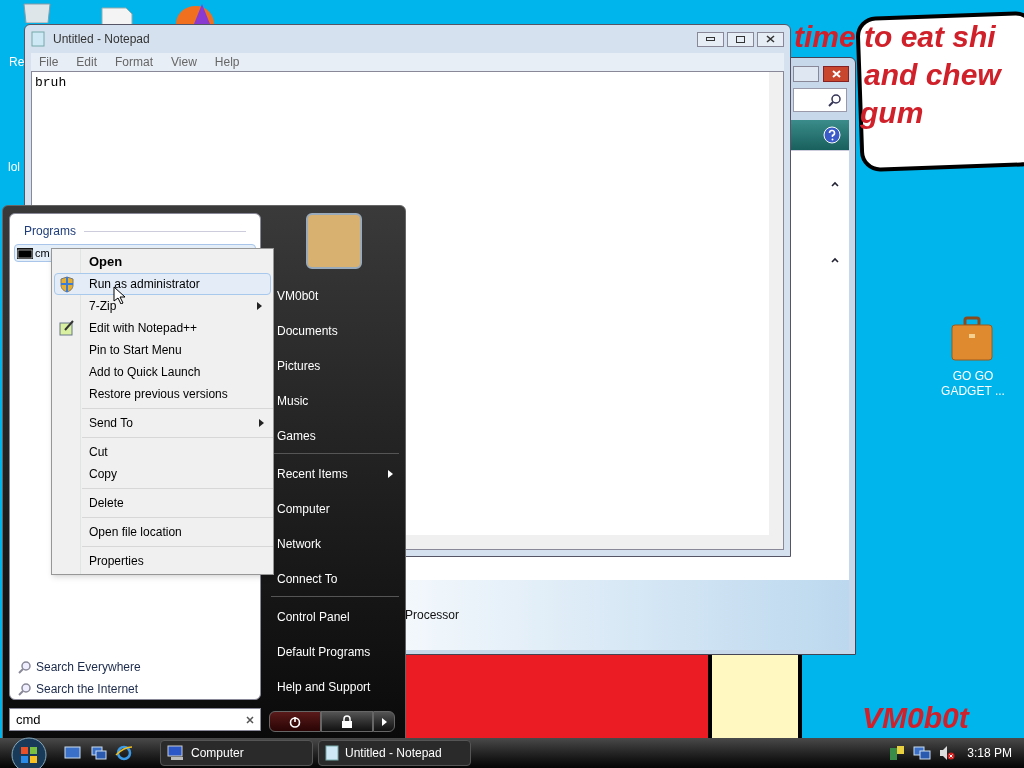 This screenshot has height=768, width=1024. What do you see at coordinates (335, 686) in the screenshot?
I see `start-menu-link: Help and Support` at bounding box center [335, 686].